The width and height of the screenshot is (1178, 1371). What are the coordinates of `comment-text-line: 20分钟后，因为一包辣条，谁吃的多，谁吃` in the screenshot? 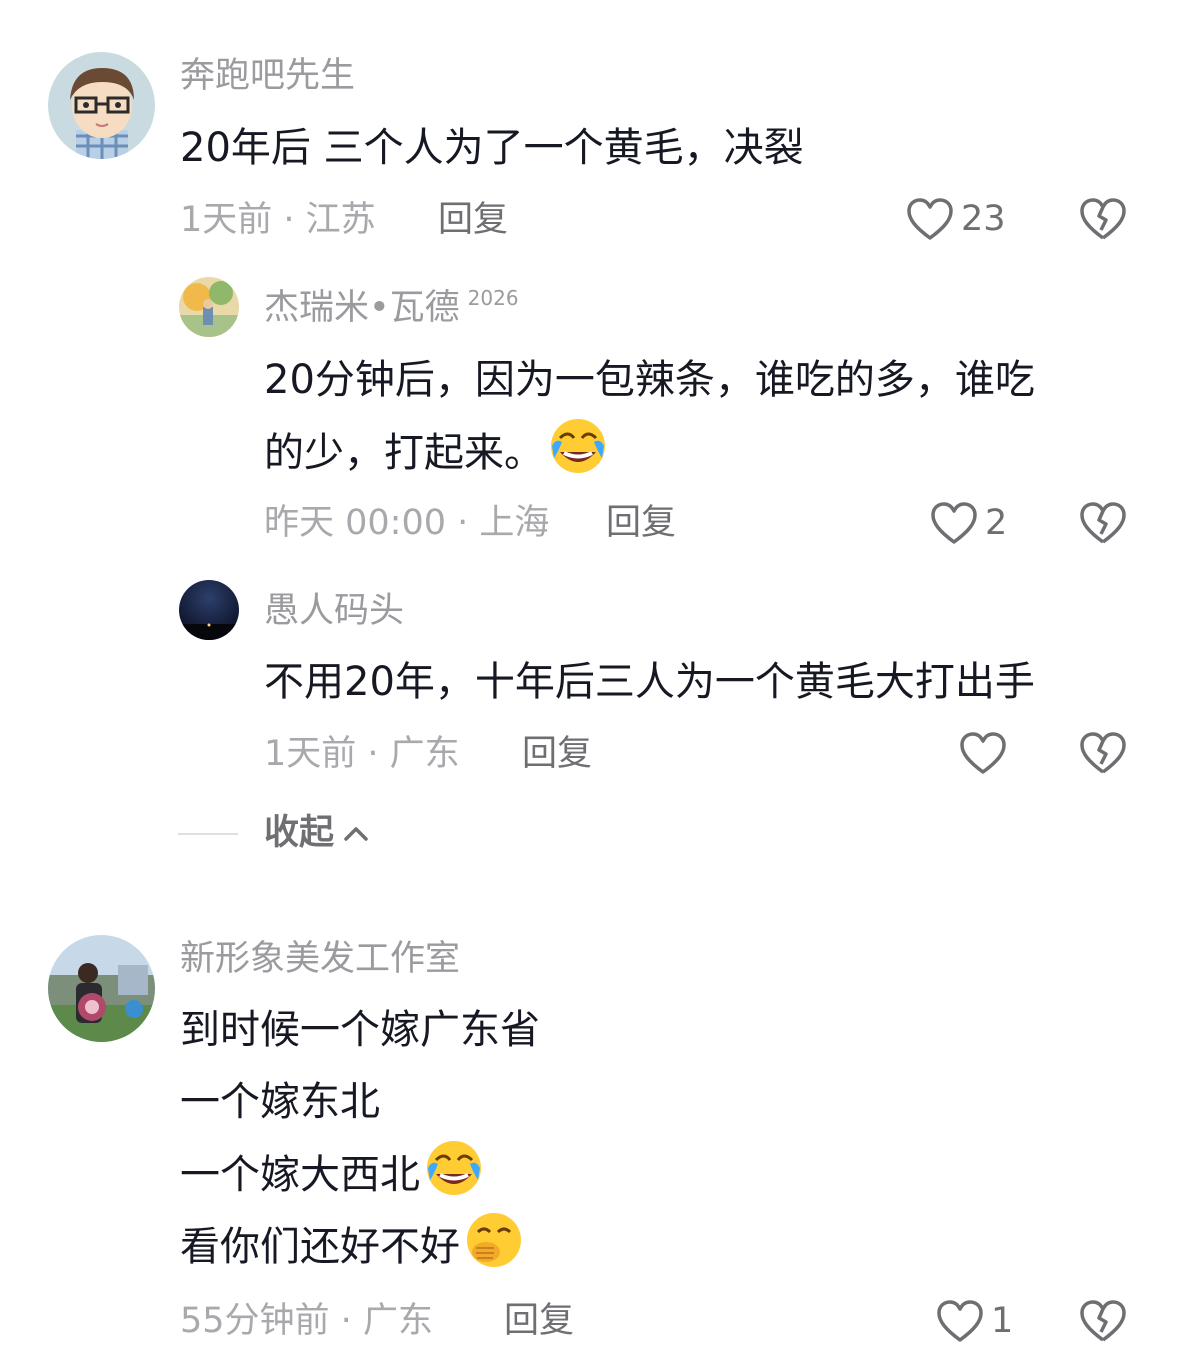 It's located at (649, 380).